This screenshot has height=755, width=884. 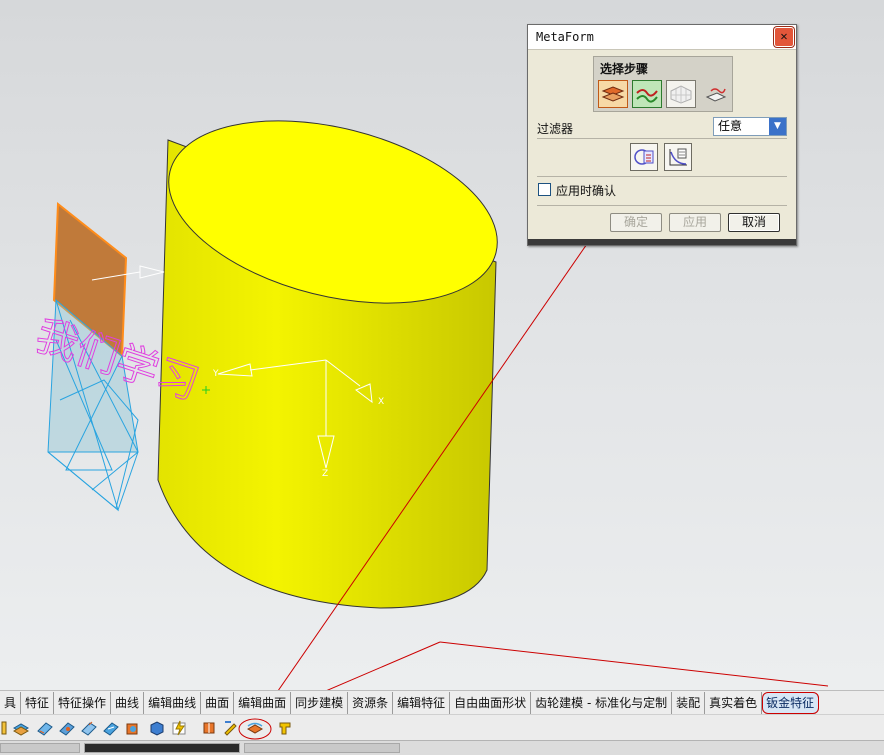 I want to click on tab-true-shading: 真实着色, so click(x=734, y=702).